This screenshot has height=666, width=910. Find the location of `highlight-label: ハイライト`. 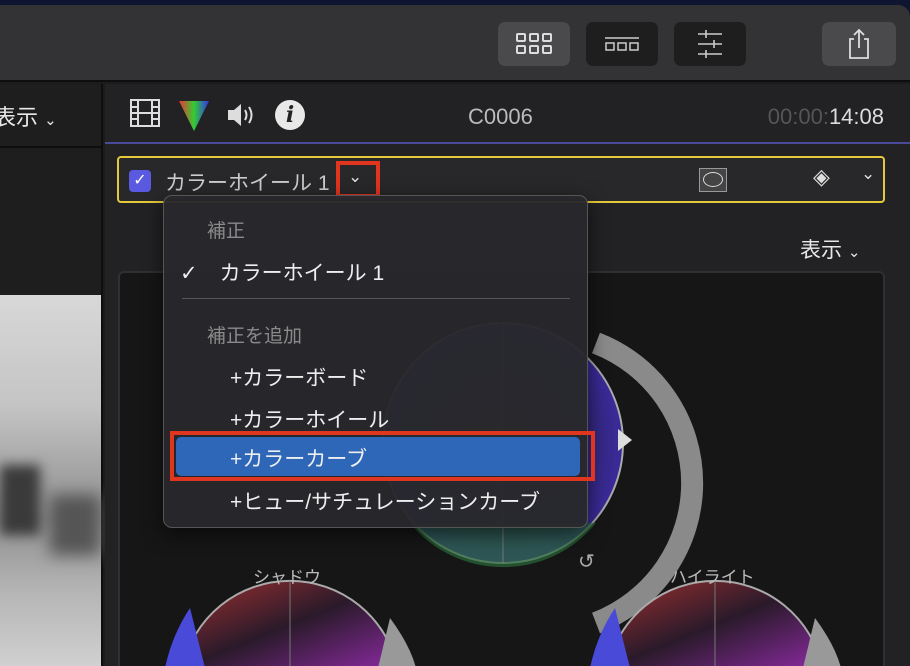

highlight-label: ハイライト is located at coordinates (712, 577).